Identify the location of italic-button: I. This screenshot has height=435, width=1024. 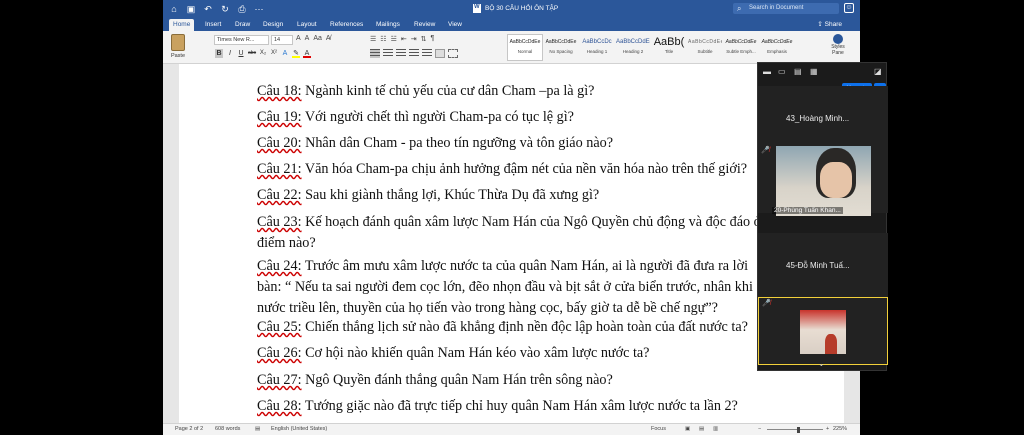
(230, 53).